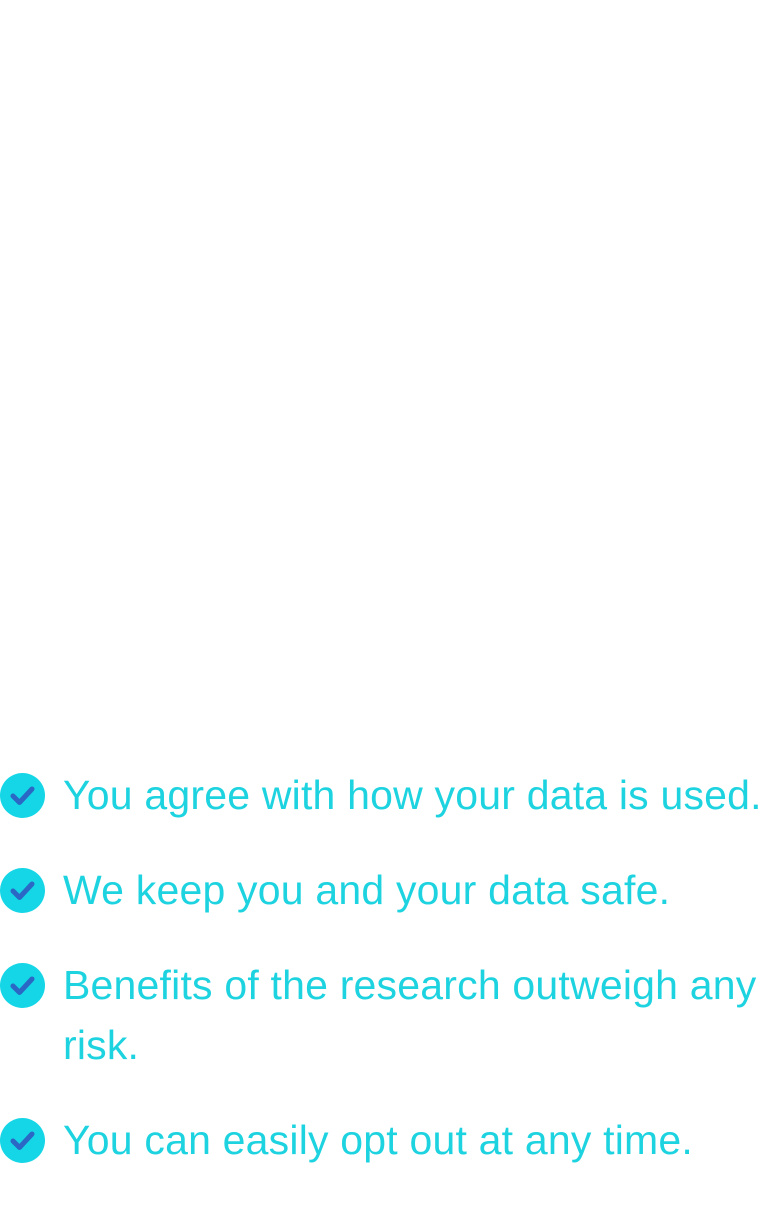 Image resolution: width=774 pixels, height=1230 pixels. I want to click on checklist-item: You agree with how your data is used., so click(387, 795).